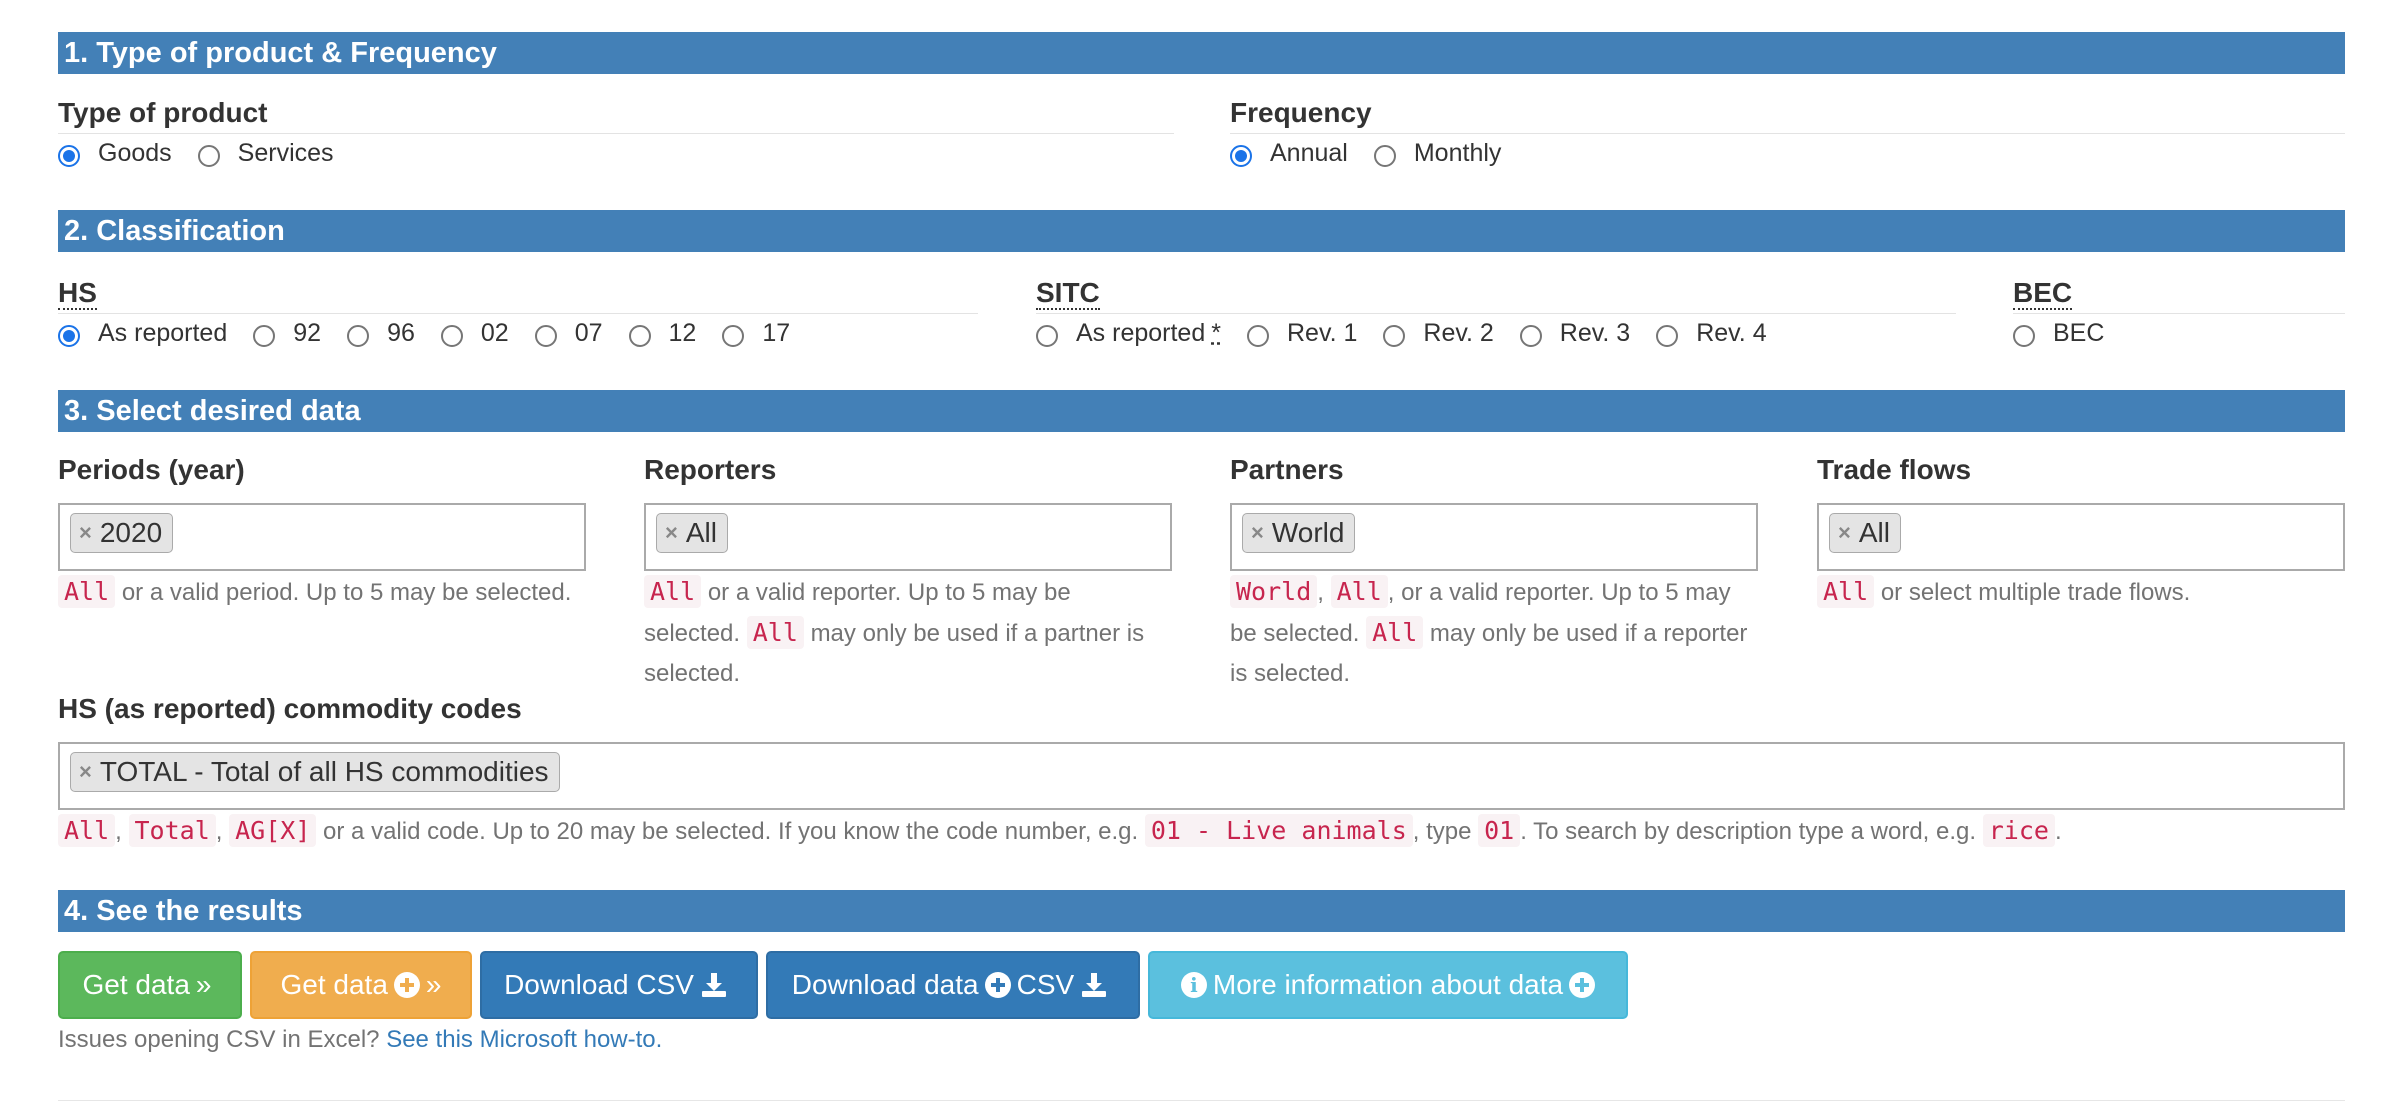 The height and width of the screenshot is (1114, 2390). Describe the element at coordinates (85, 772) in the screenshot. I see `commodity-tag-remove-icon: ×` at that location.